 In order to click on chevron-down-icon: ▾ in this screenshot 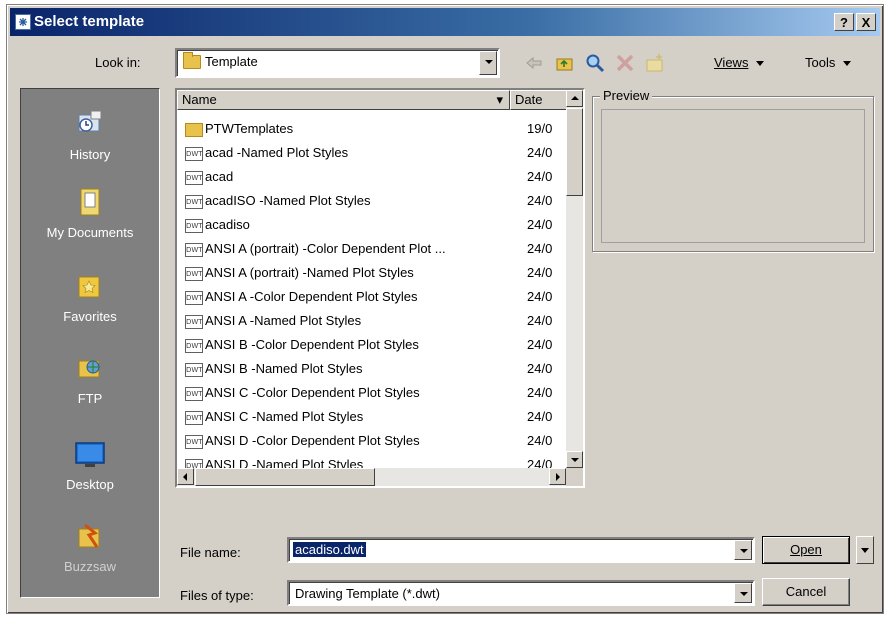, I will do `click(499, 99)`.